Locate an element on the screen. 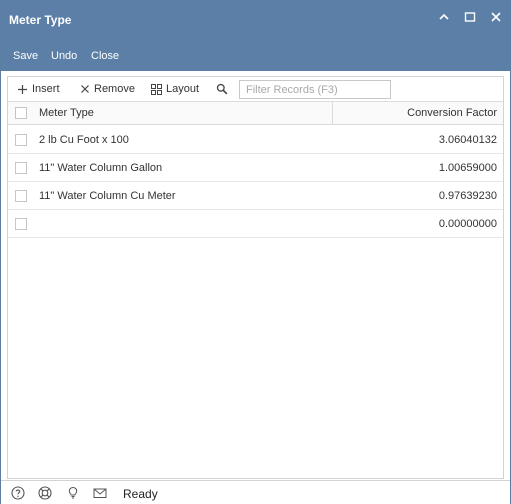 The width and height of the screenshot is (511, 504). remove-button: Remove is located at coordinates (107, 89).